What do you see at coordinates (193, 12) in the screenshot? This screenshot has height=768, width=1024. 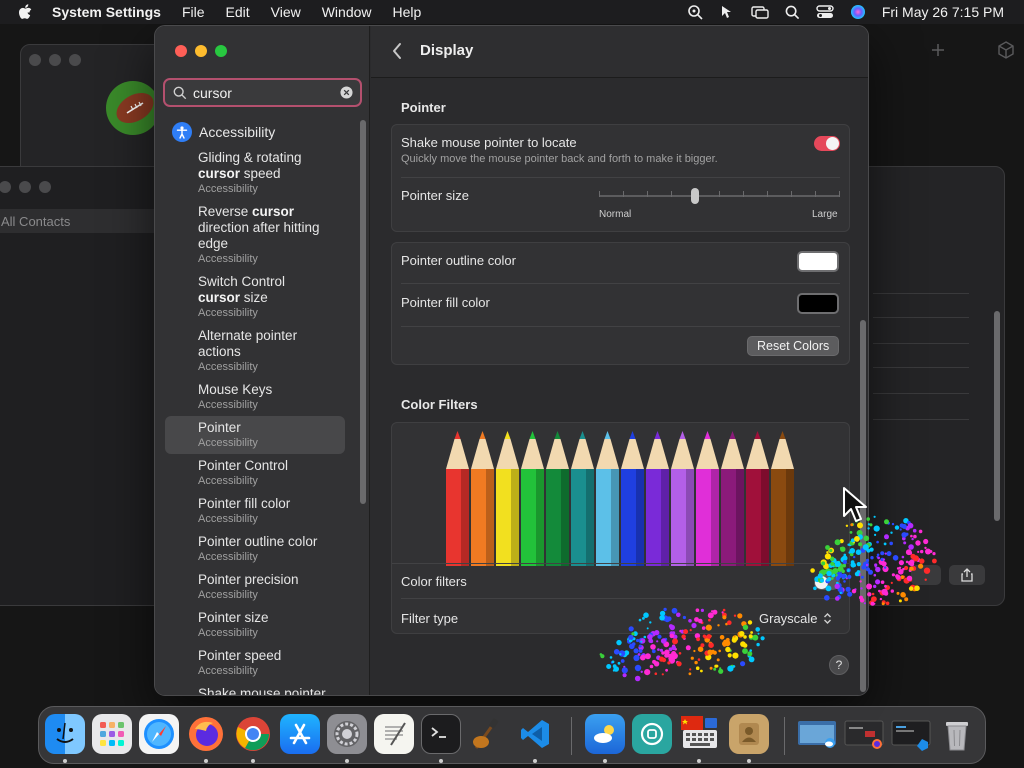 I see `menu-file: File` at bounding box center [193, 12].